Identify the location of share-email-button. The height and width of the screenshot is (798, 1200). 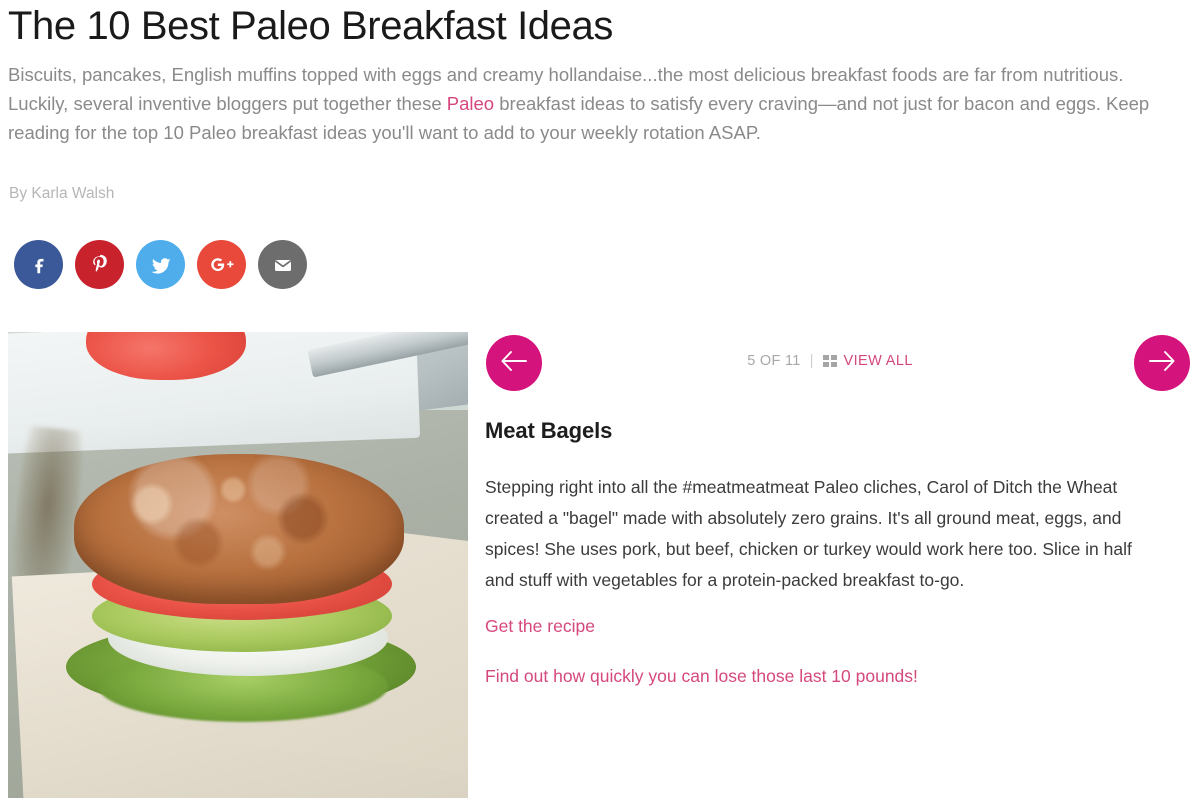
(282, 264).